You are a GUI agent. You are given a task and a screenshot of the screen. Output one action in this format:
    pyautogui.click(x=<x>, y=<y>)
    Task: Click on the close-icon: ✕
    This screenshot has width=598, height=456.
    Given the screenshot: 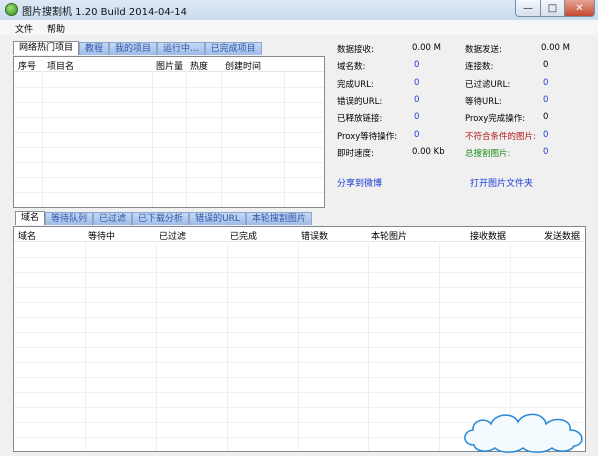 What is the action you would take?
    pyautogui.click(x=579, y=8)
    